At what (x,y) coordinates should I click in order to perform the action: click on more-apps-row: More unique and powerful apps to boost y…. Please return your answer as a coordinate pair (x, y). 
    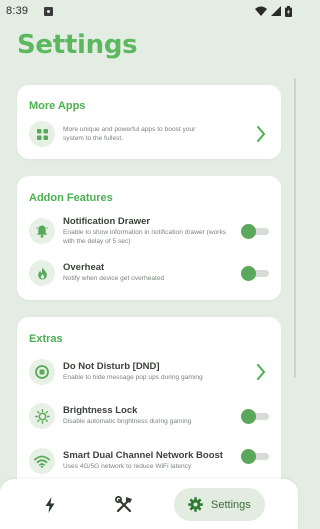
    Looking at the image, I should click on (149, 134).